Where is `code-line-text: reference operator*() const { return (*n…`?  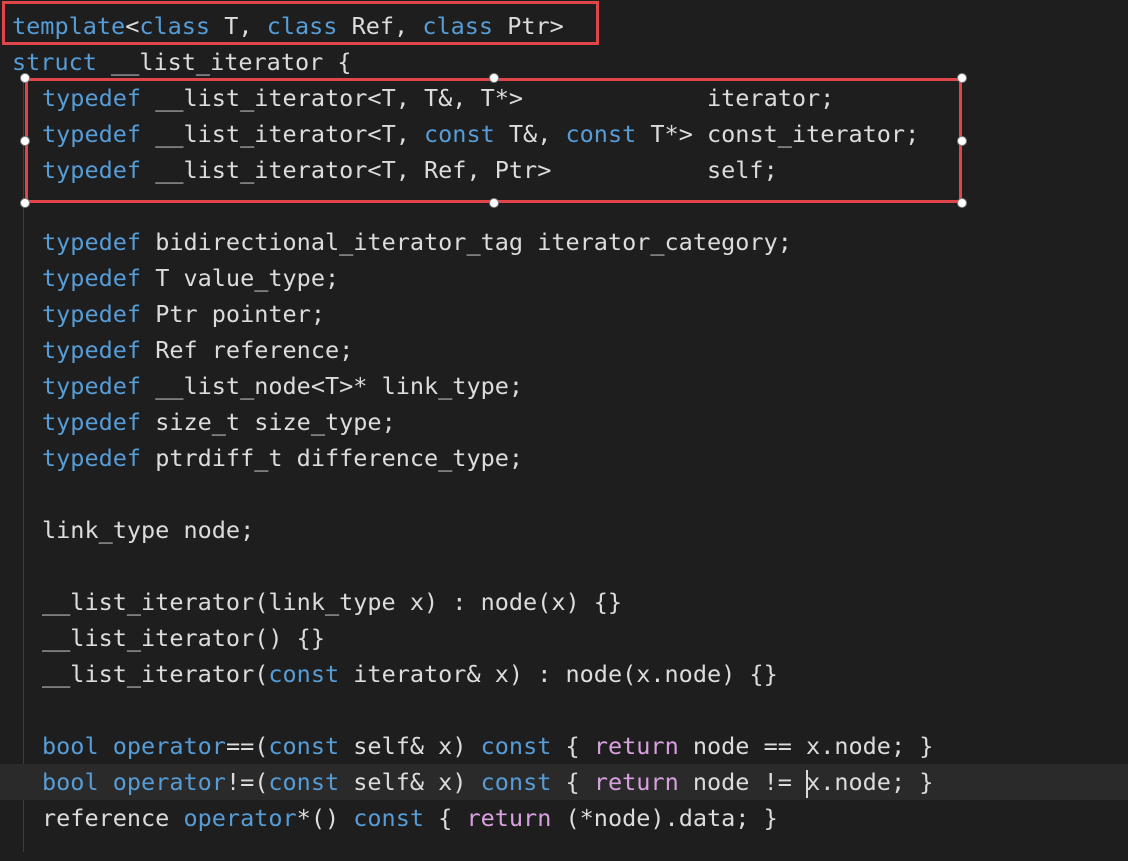
code-line-text: reference operator*() const { return (*n… is located at coordinates (410, 818).